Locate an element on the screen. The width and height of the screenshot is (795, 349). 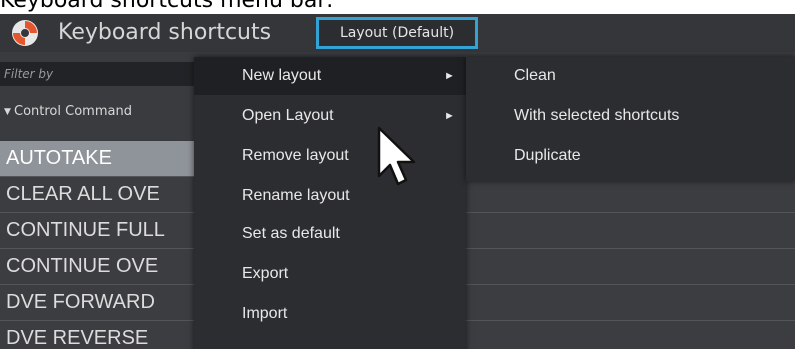
submenu-item-duplicate: Duplicate is located at coordinates (630, 156).